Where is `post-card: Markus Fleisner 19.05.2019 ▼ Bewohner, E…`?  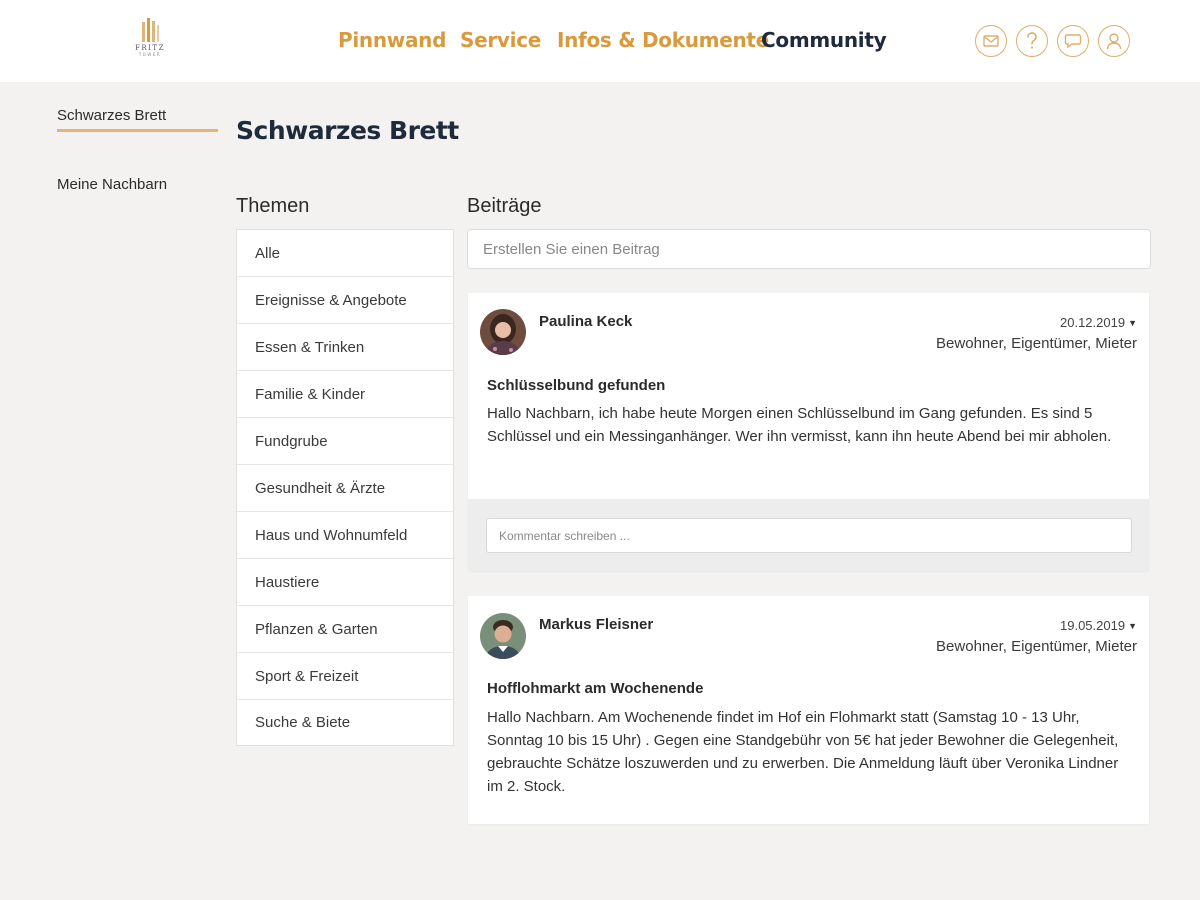 post-card: Markus Fleisner 19.05.2019 ▼ Bewohner, E… is located at coordinates (808, 710).